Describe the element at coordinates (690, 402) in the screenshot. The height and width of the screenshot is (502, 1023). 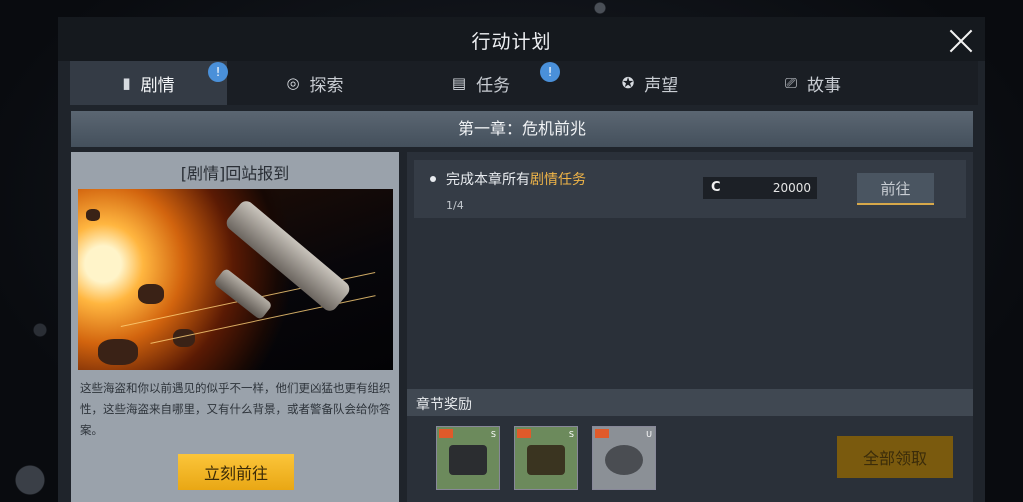
I see `chapter-rewards-header: 章节奖励` at that location.